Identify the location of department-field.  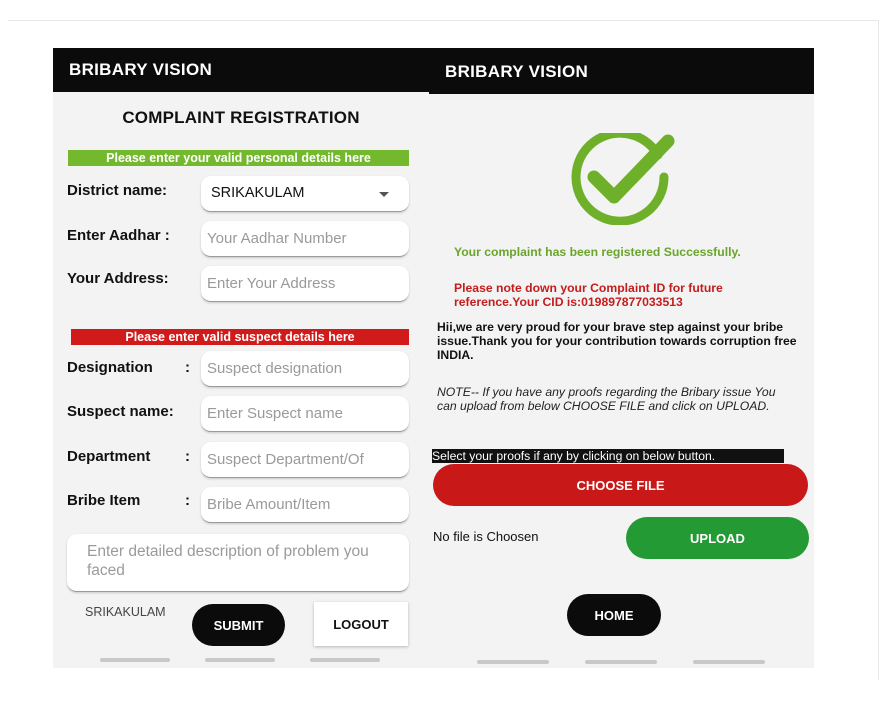
(305, 460).